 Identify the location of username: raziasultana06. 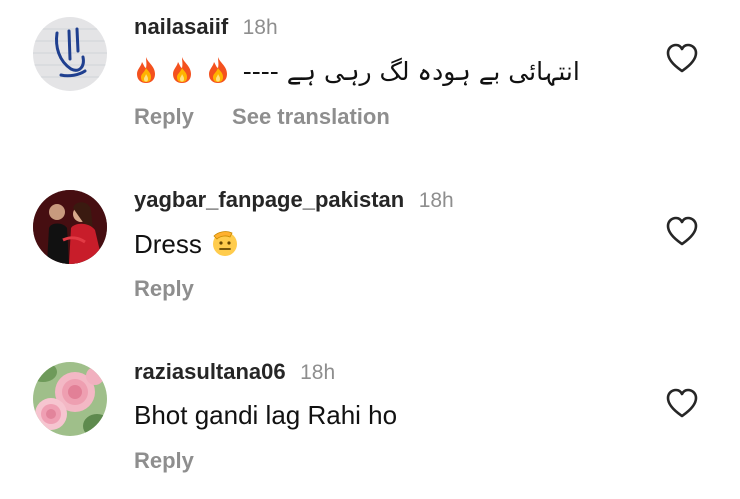
(210, 371).